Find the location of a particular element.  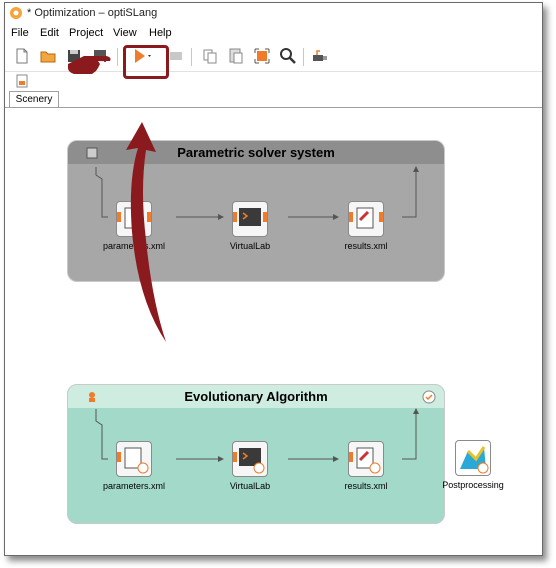

save-icon is located at coordinates (74, 56).